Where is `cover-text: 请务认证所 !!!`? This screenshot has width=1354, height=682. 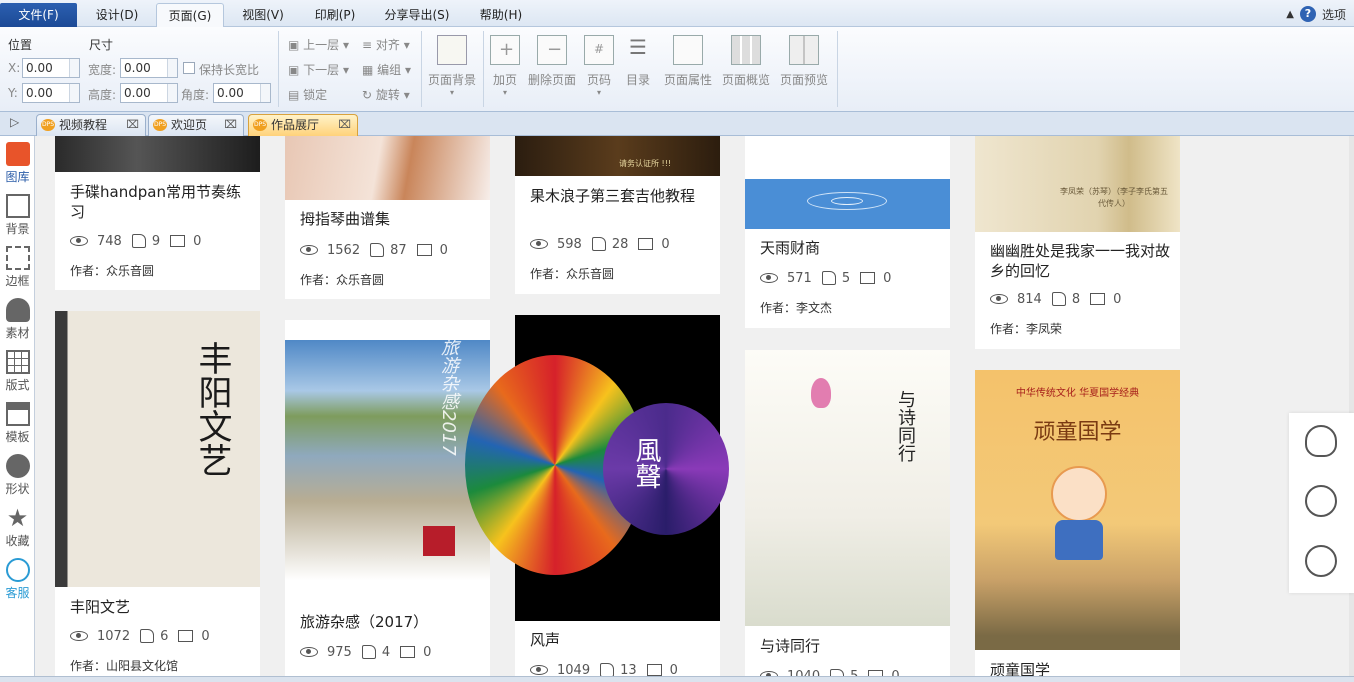
cover-text: 请务认证所 !!! is located at coordinates (645, 163).